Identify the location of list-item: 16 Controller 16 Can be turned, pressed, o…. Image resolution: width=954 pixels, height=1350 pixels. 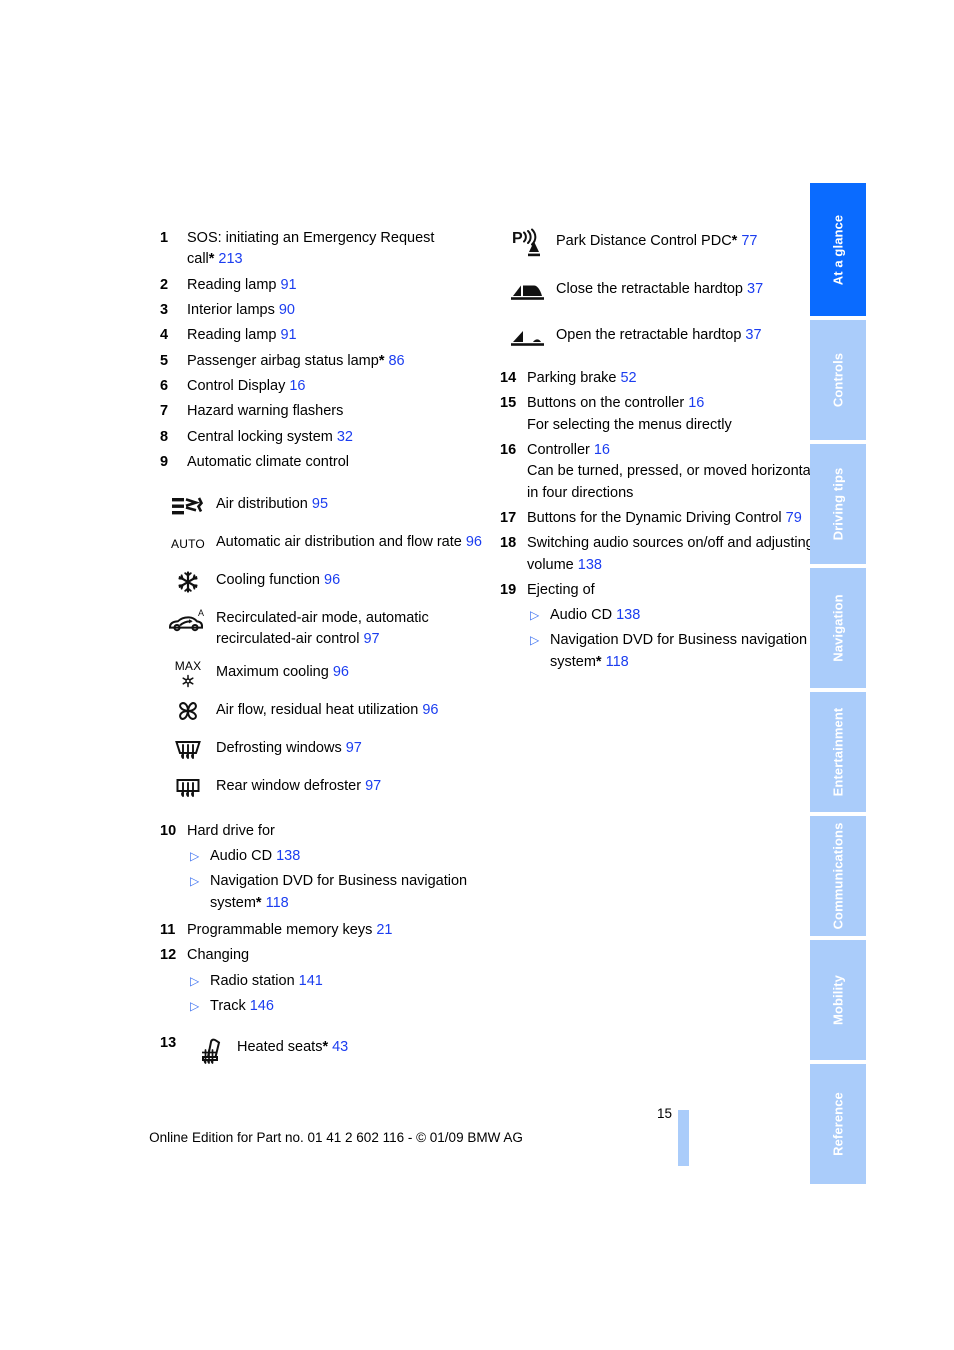
(665, 472).